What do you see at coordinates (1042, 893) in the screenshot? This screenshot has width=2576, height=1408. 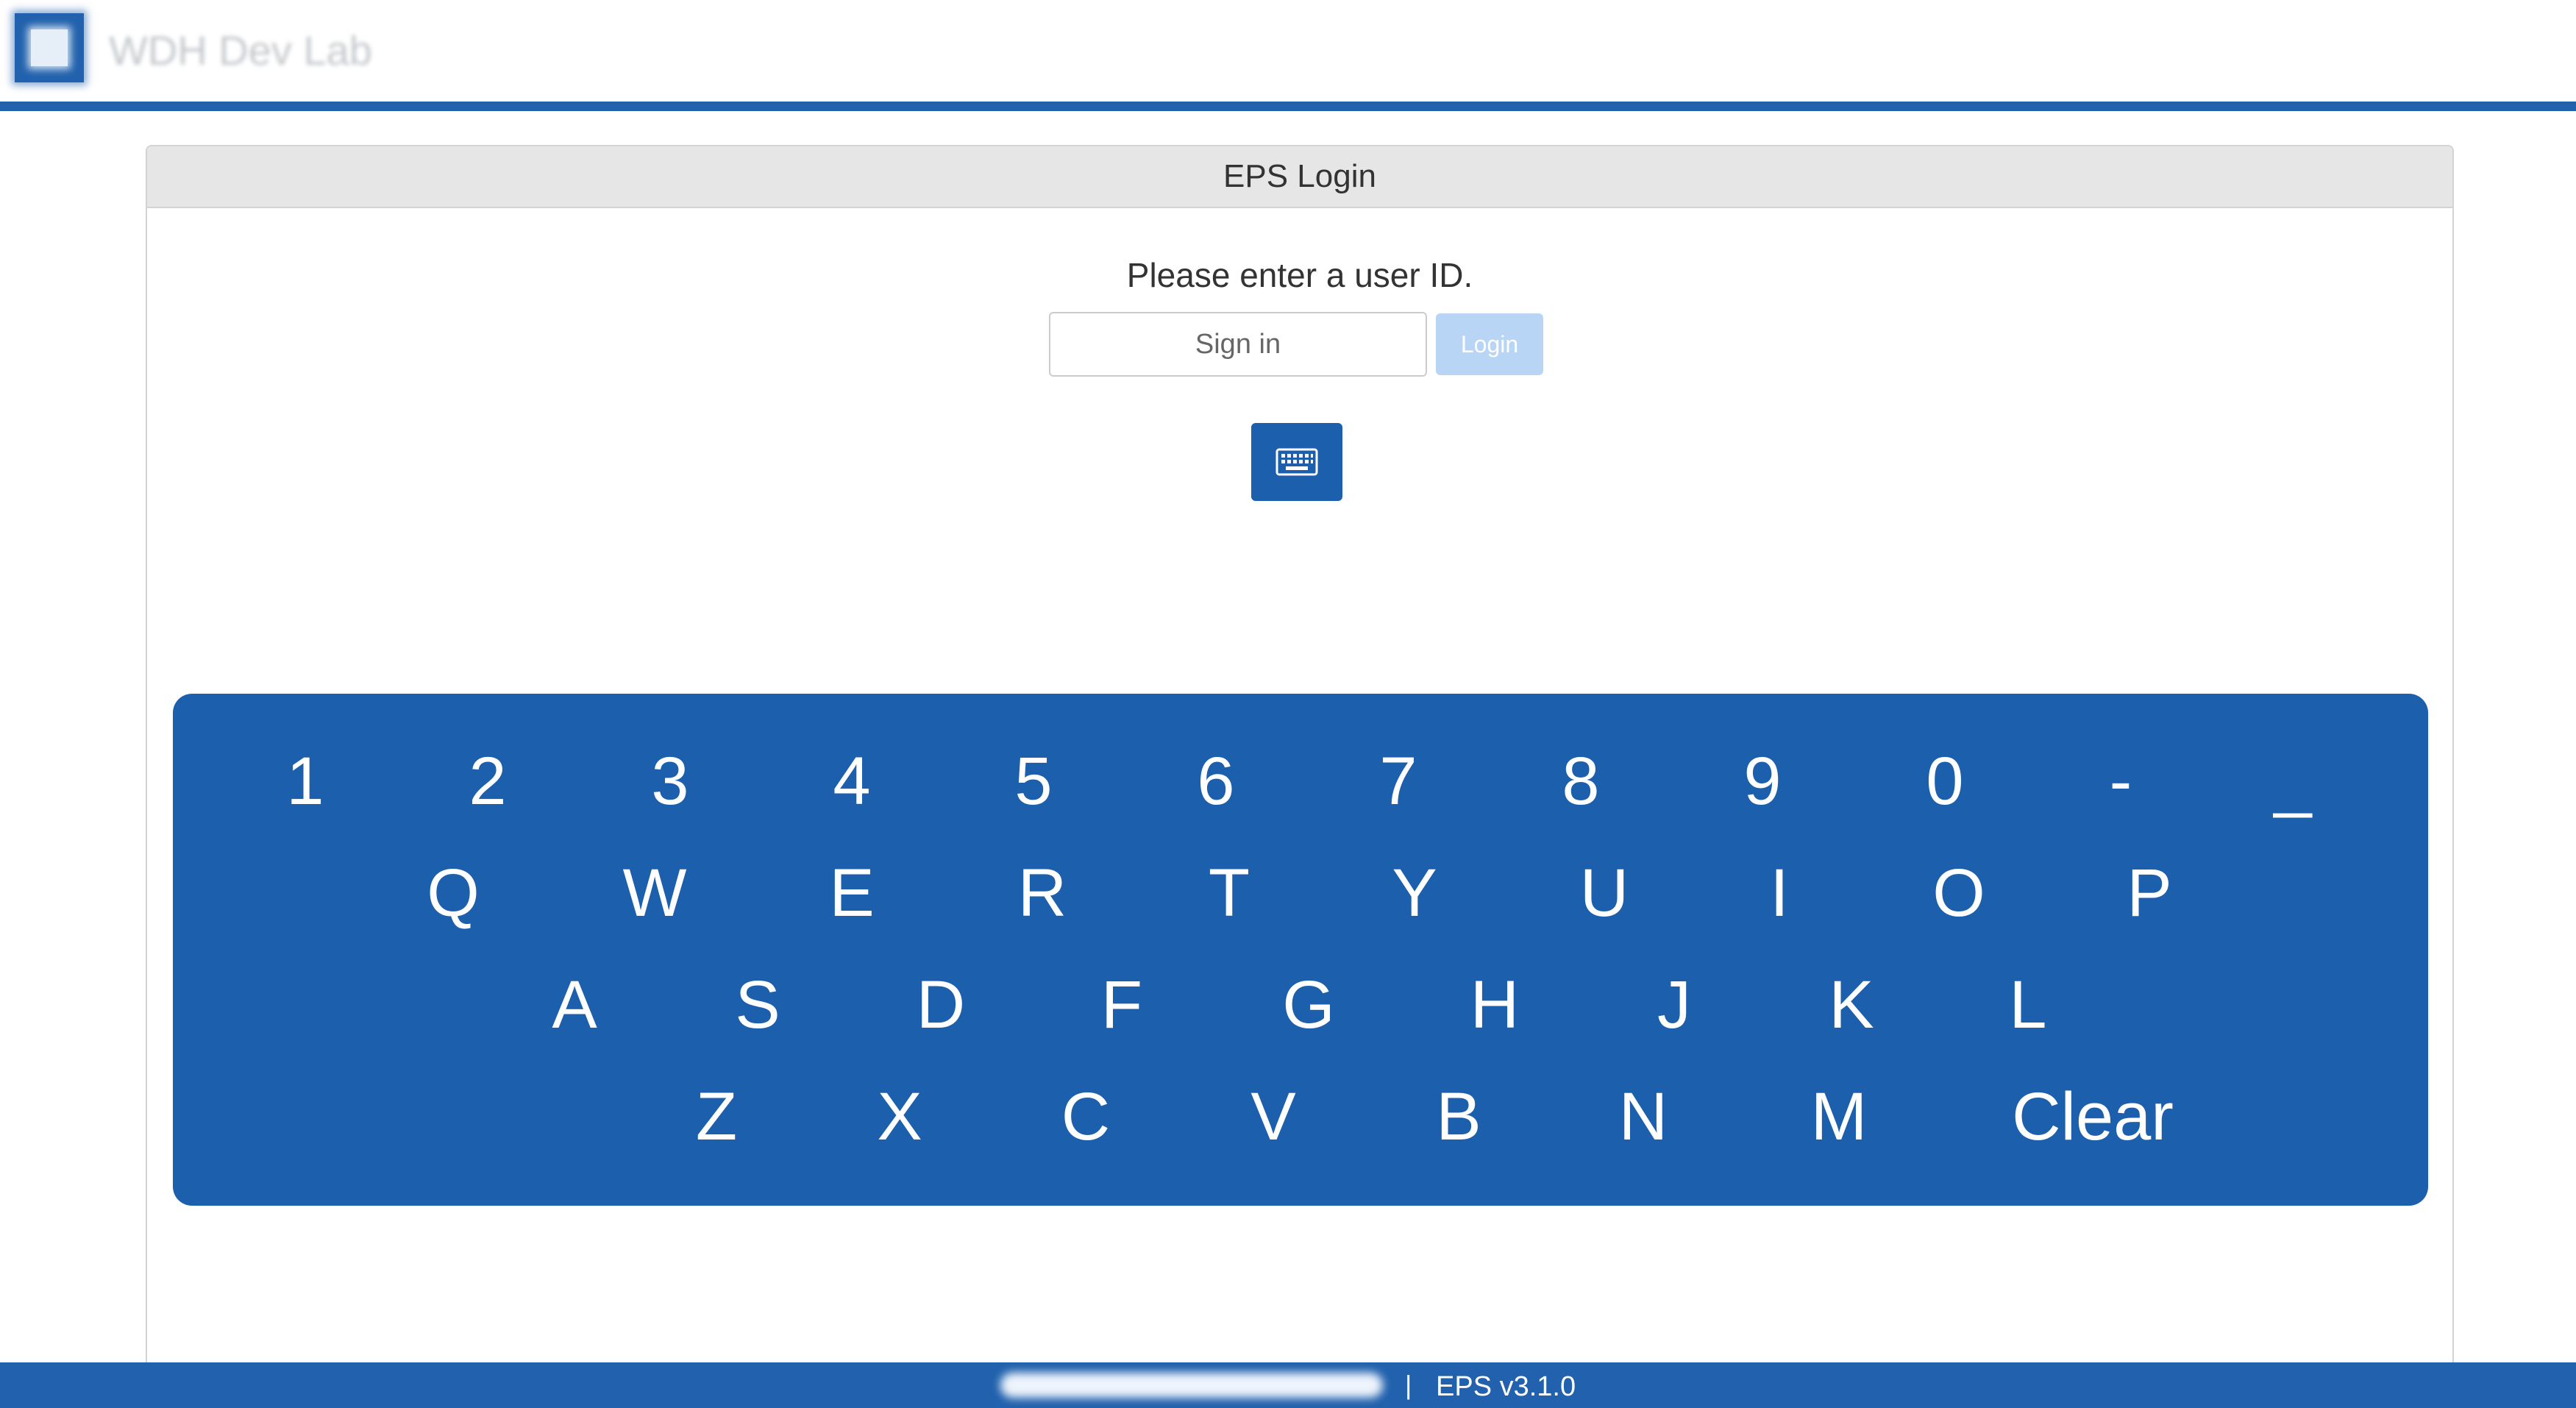 I see `key-r: R` at bounding box center [1042, 893].